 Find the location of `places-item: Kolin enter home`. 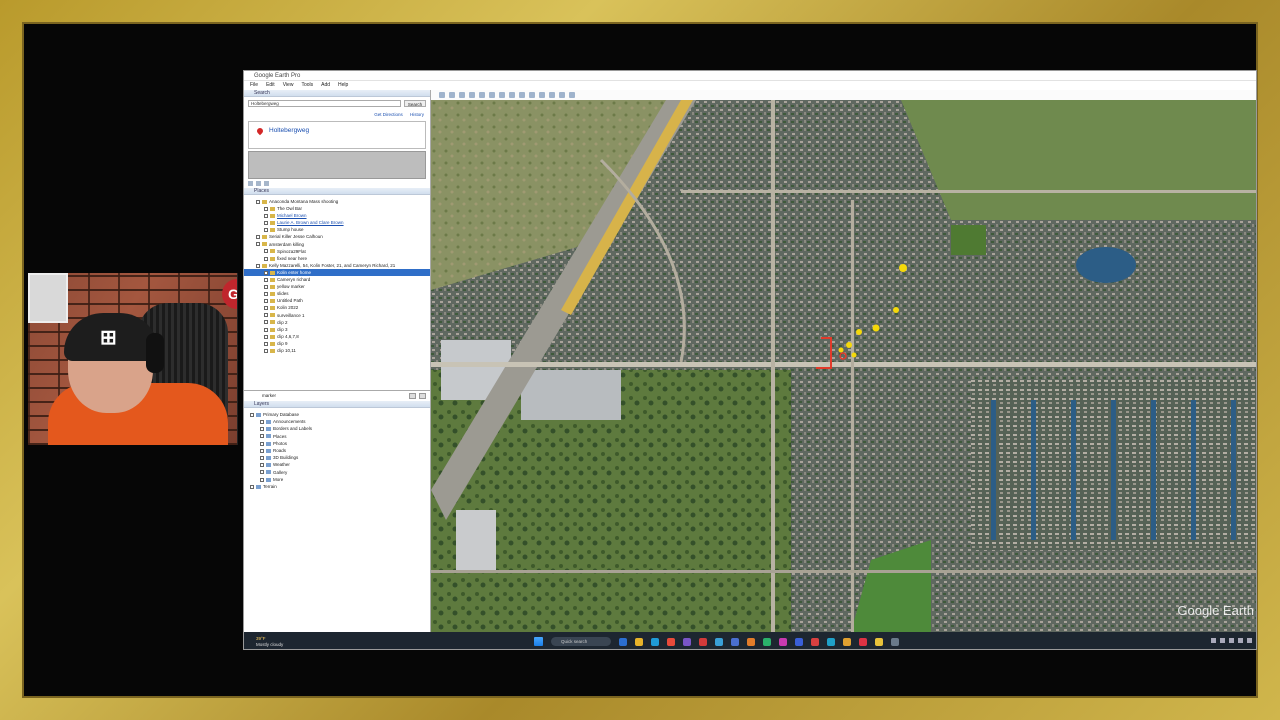

places-item: Kolin enter home is located at coordinates (337, 272).